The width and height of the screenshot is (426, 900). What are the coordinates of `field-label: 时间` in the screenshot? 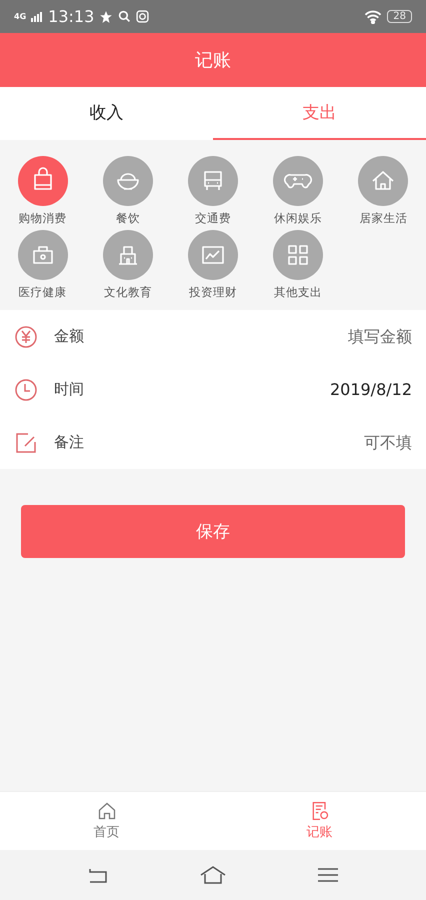 It's located at (69, 389).